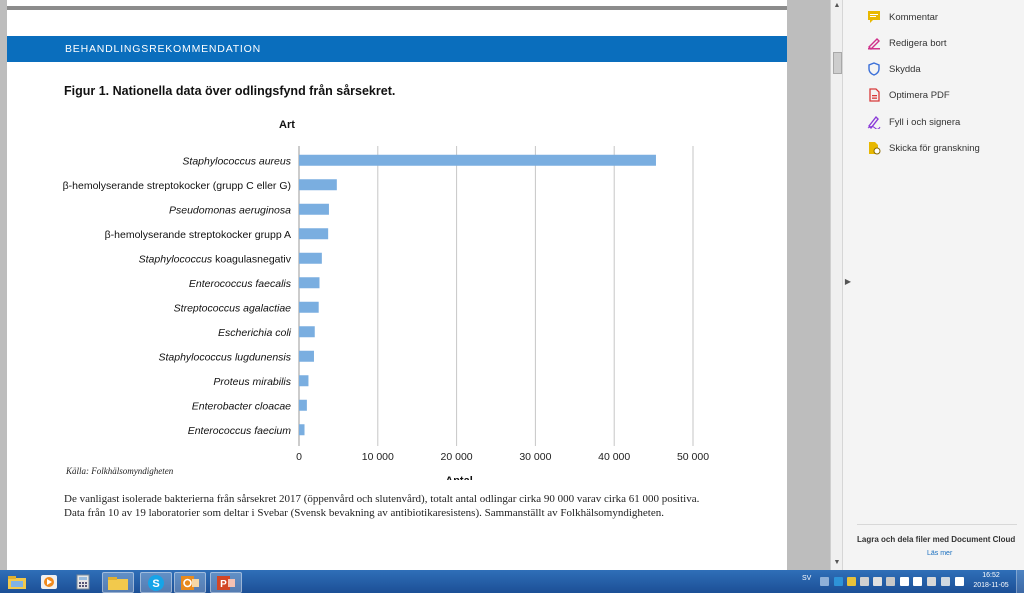  What do you see at coordinates (874, 95) in the screenshot?
I see `optimize-pdf-icon` at bounding box center [874, 95].